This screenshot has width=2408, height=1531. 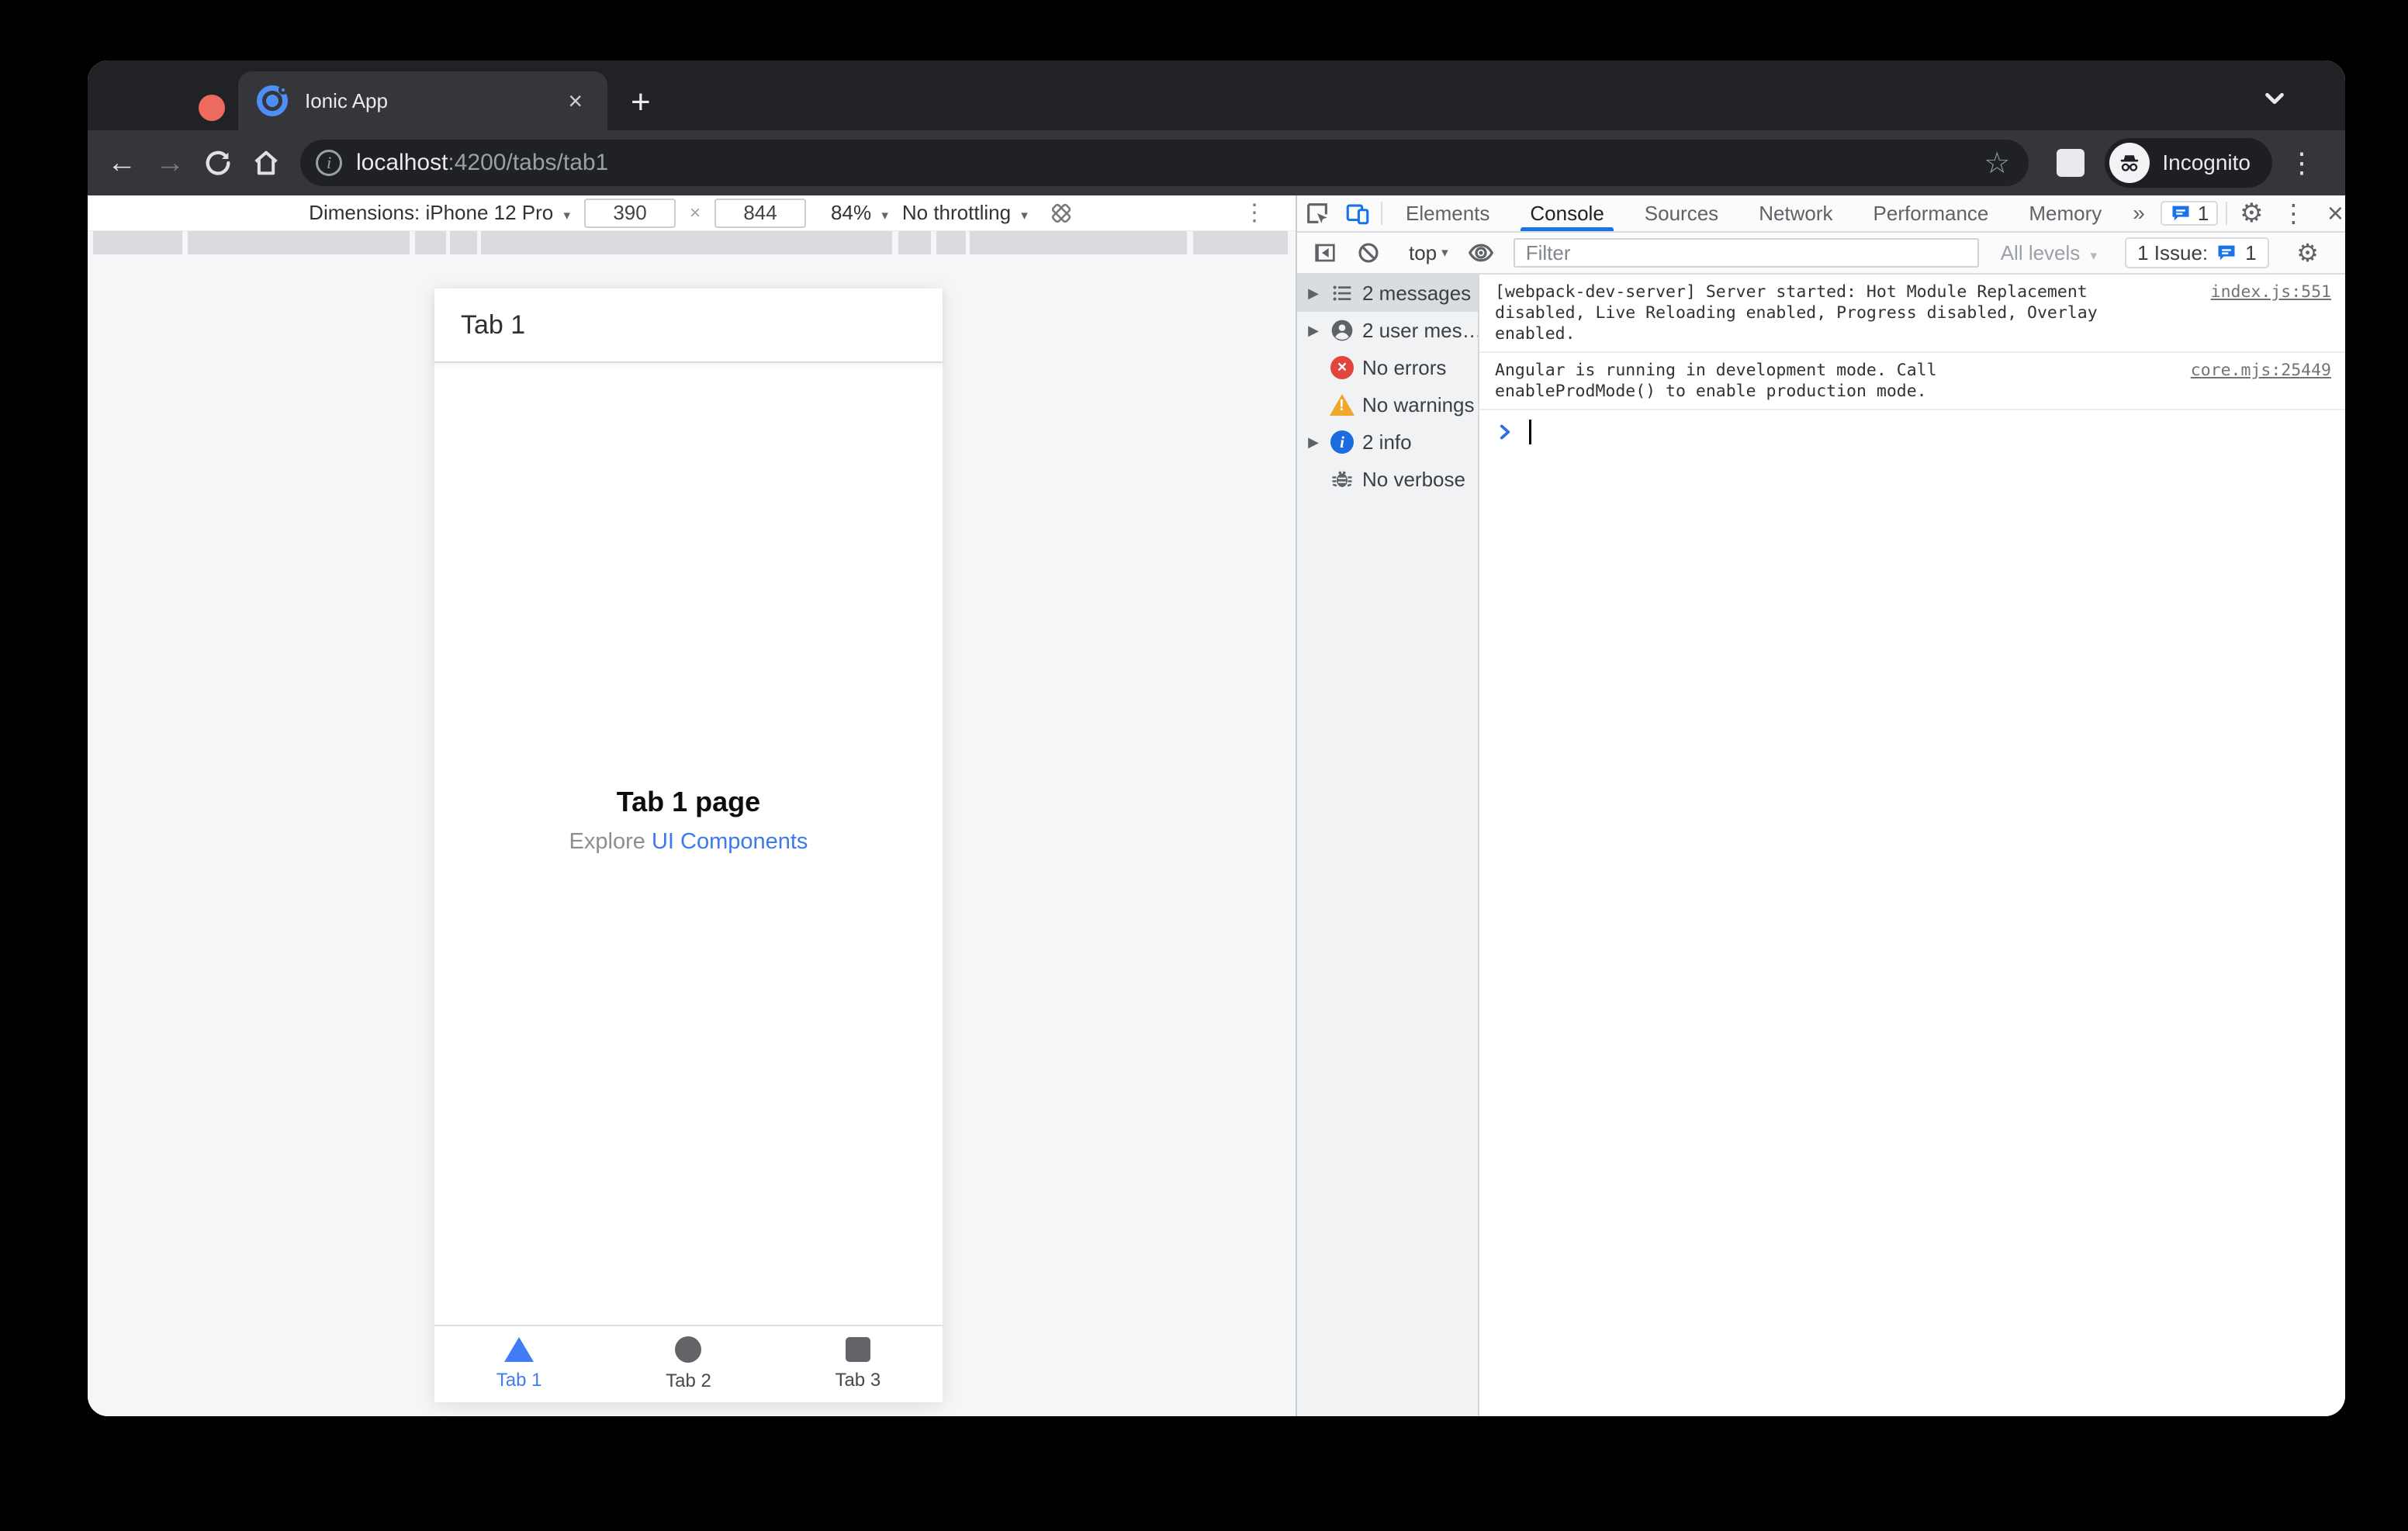 What do you see at coordinates (1357, 213) in the screenshot?
I see `toggle-device-toolbar-icon` at bounding box center [1357, 213].